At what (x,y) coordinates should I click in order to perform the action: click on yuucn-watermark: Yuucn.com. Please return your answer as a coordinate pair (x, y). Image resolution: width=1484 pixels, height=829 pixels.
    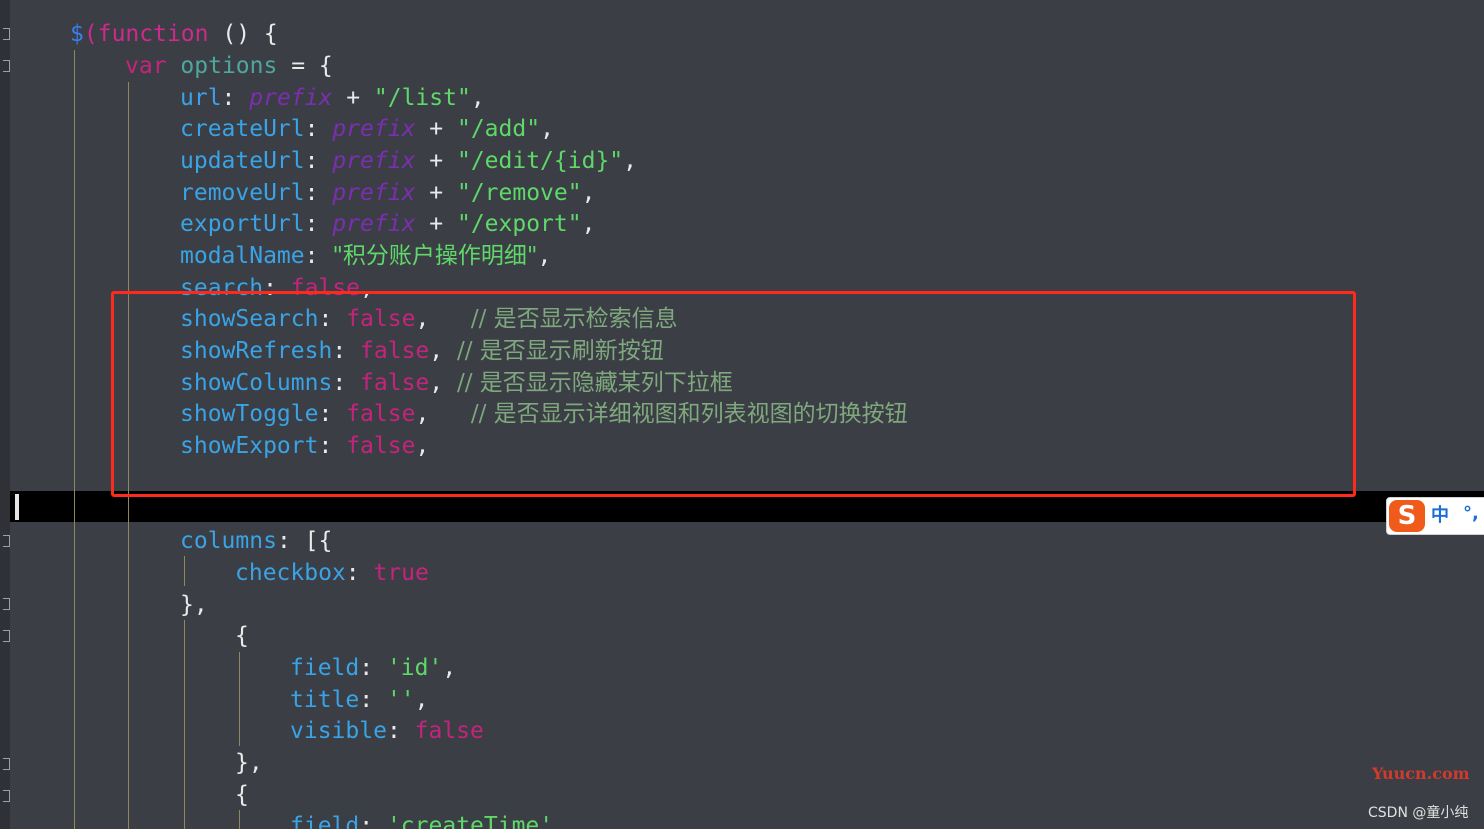
    Looking at the image, I should click on (1421, 773).